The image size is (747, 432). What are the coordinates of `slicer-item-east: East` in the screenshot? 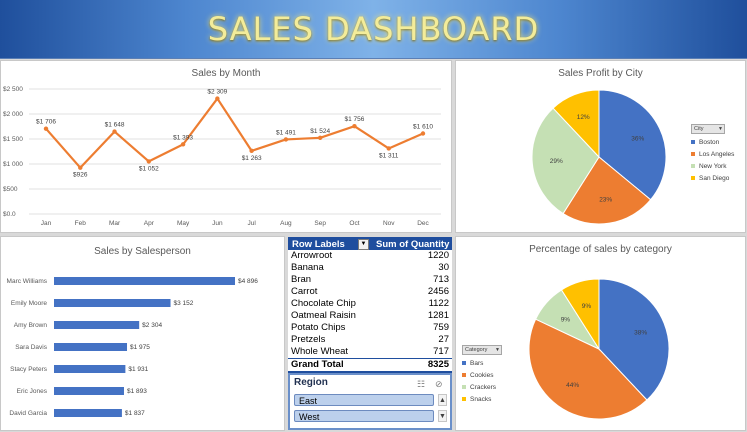 It's located at (364, 400).